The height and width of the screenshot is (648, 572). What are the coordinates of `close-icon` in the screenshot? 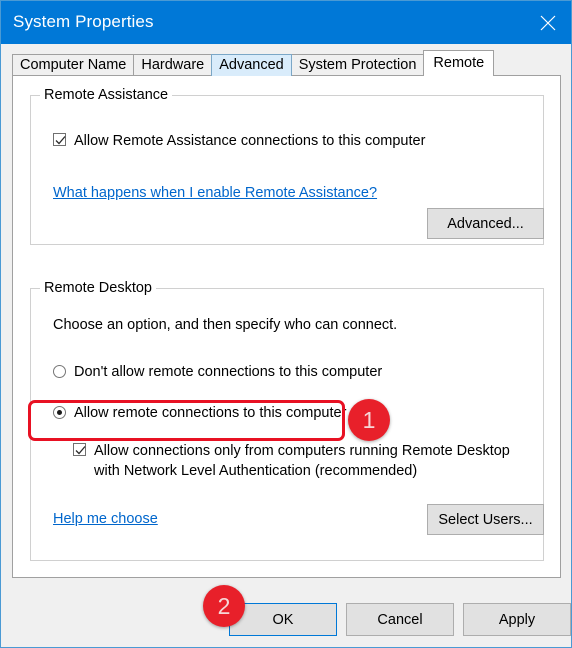 It's located at (548, 22).